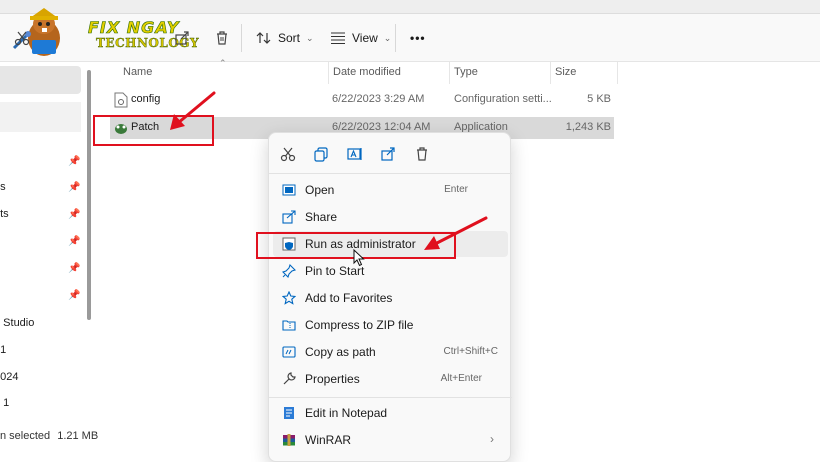  I want to click on copy-path-icon, so click(289, 352).